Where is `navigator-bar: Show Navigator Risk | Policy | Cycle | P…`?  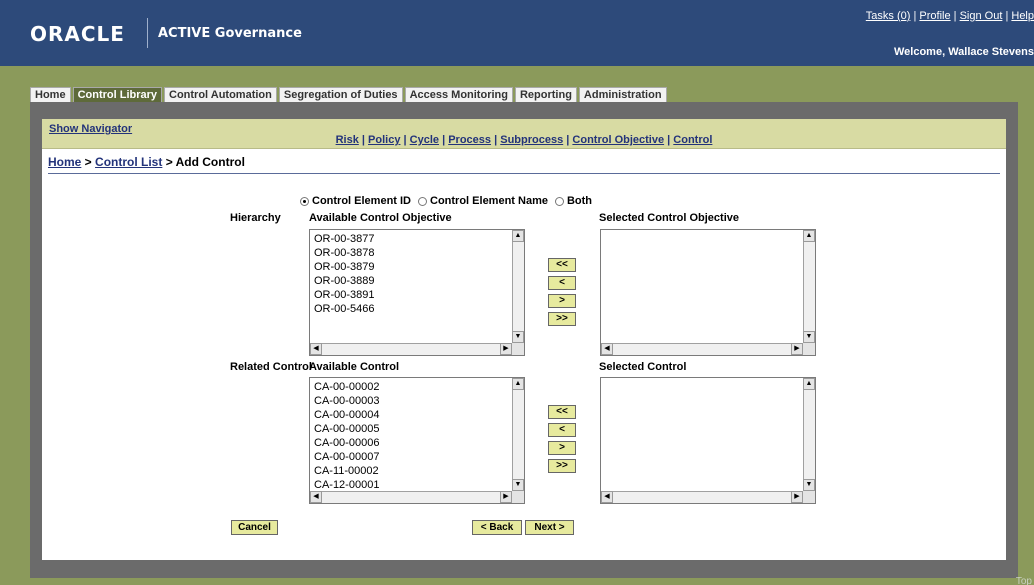
navigator-bar: Show Navigator Risk | Policy | Cycle | P… is located at coordinates (524, 134).